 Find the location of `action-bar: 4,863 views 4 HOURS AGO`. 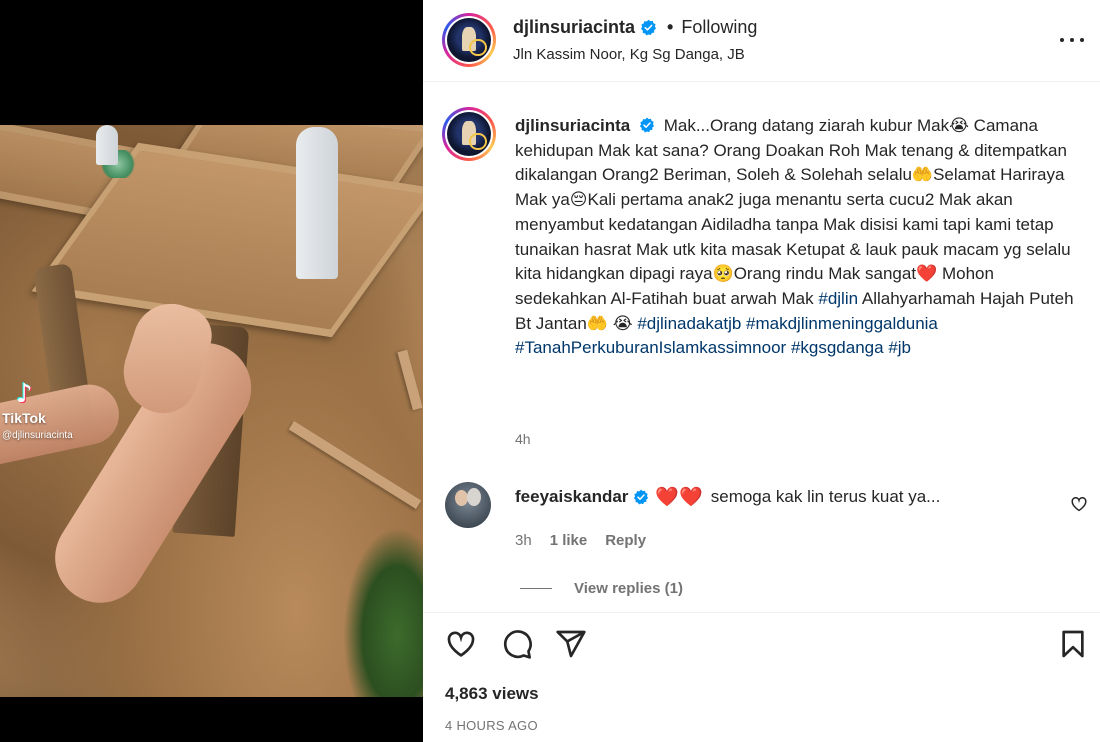

action-bar: 4,863 views 4 HOURS AGO is located at coordinates (761, 677).